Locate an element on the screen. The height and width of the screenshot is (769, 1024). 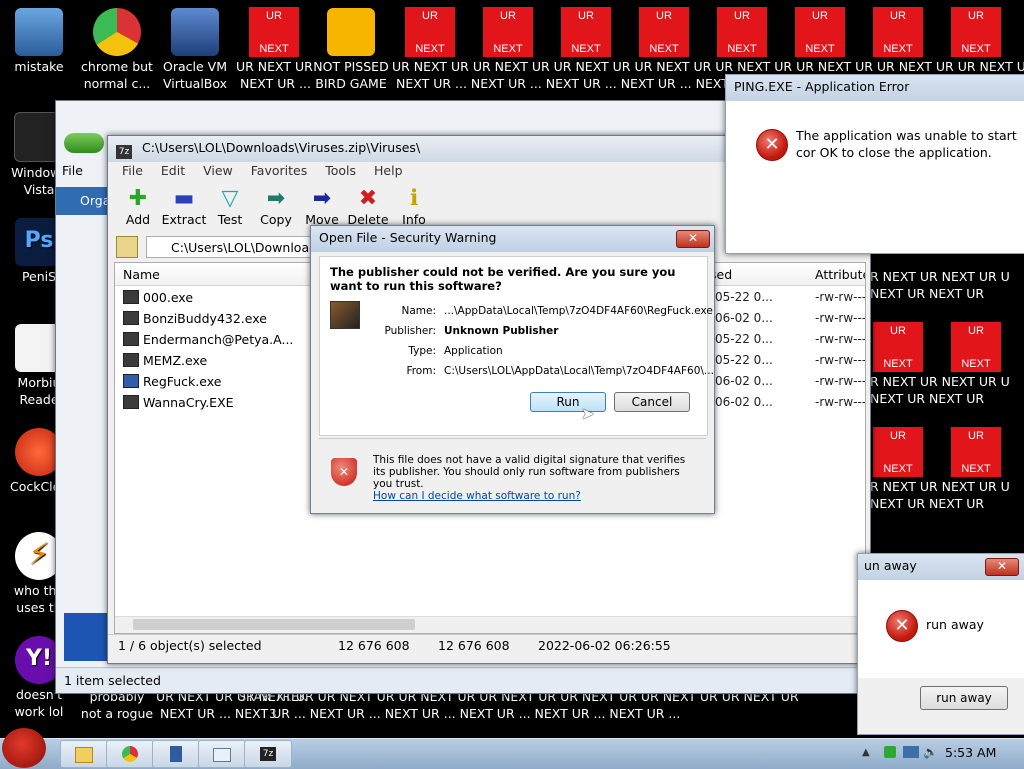
clock: 5:53 AM is located at coordinates (970, 752).